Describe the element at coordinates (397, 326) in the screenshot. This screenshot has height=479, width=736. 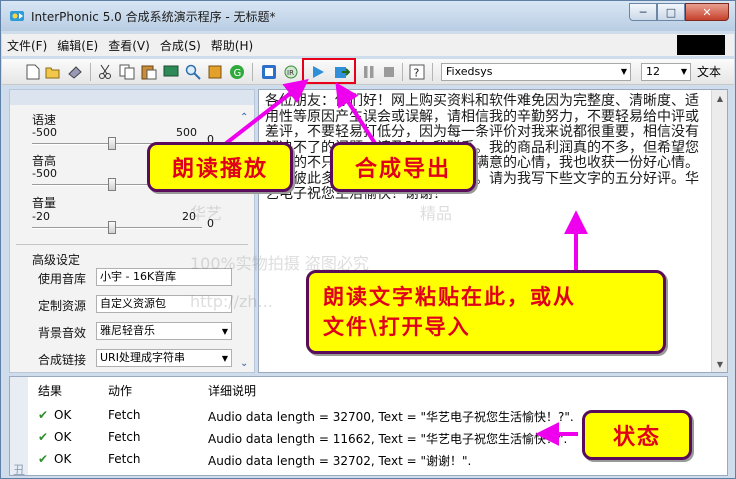
I see `callout-paste-line2: 文件\打开导入` at that location.